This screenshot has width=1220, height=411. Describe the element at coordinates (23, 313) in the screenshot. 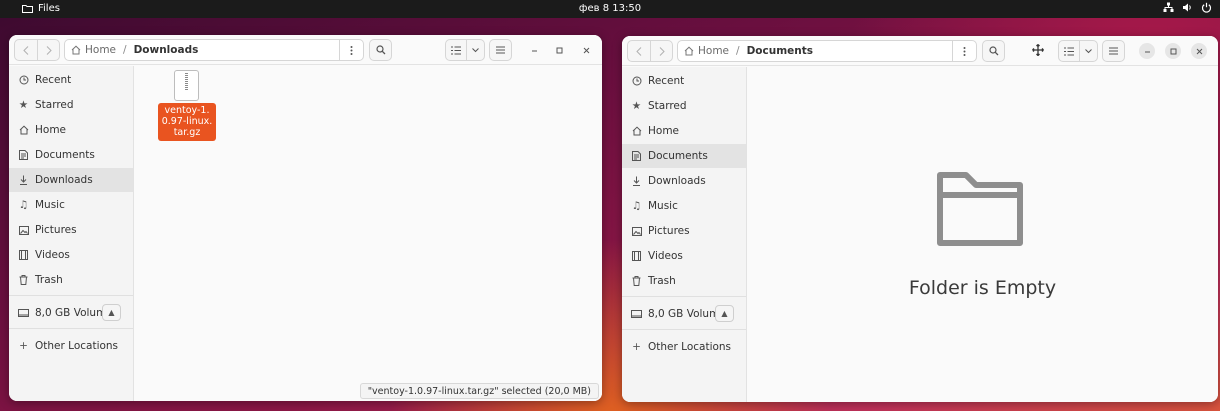

I see `drive-icon` at that location.